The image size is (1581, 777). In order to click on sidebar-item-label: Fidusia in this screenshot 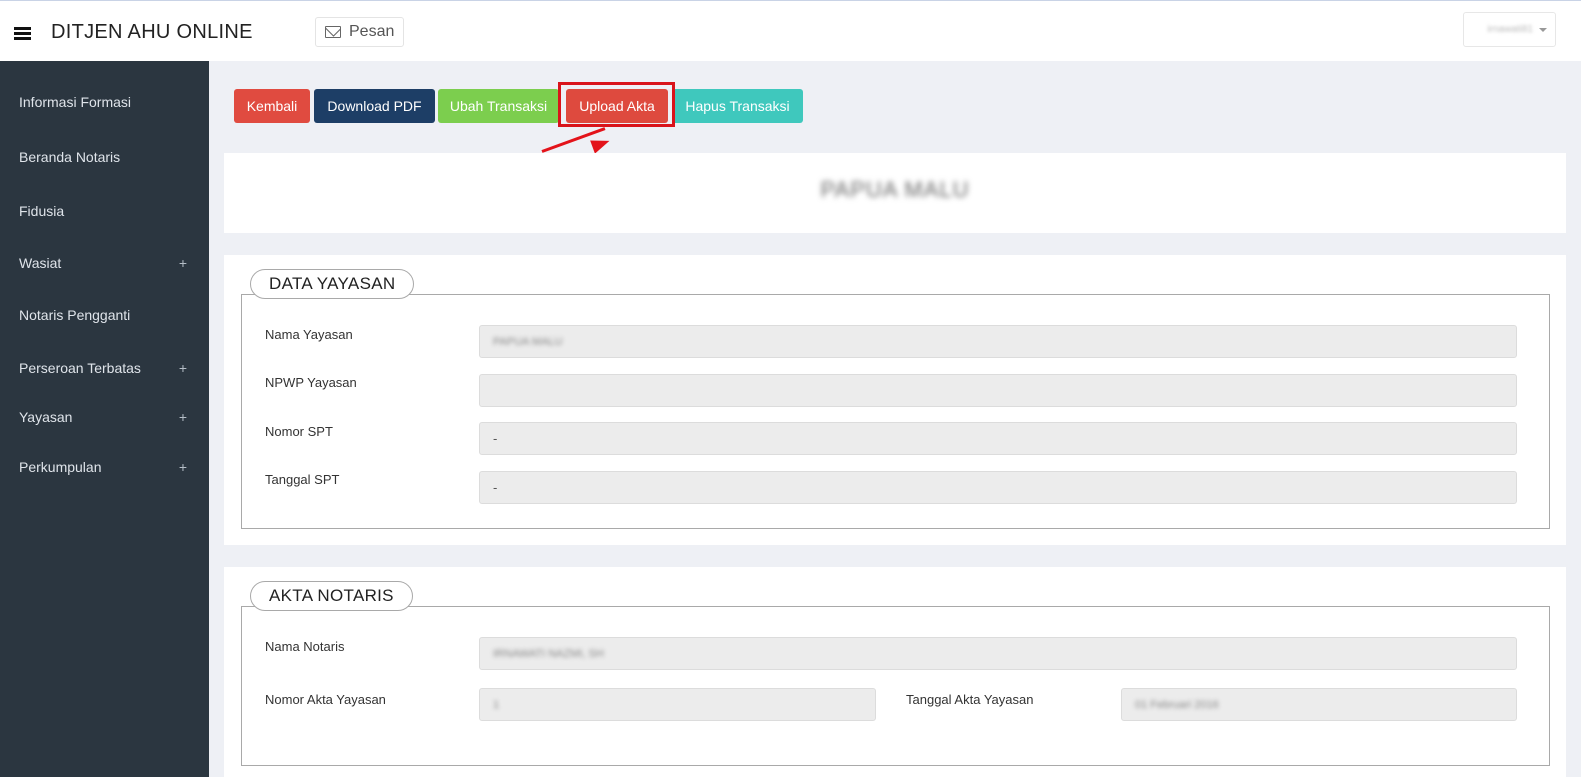, I will do `click(42, 211)`.